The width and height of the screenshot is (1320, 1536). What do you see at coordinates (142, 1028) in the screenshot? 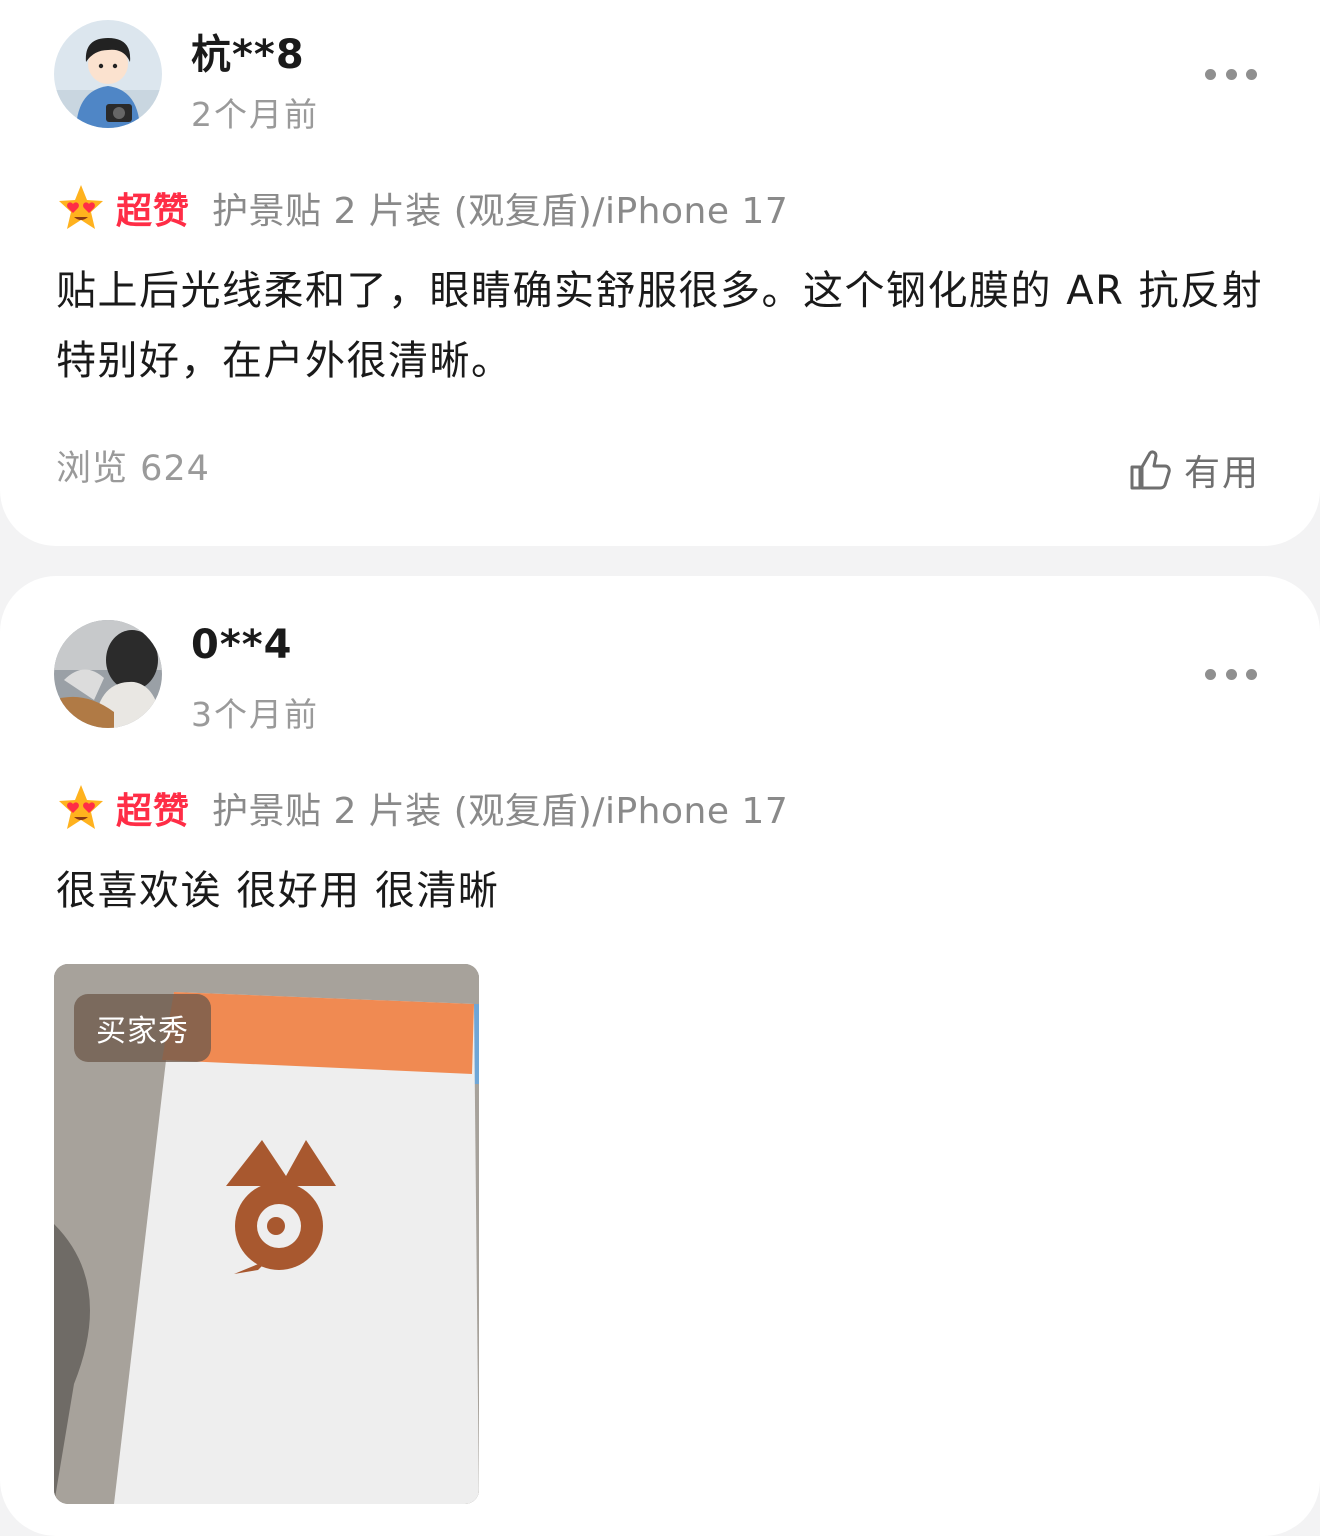
I see `buyer-show-badge: 买家秀` at bounding box center [142, 1028].